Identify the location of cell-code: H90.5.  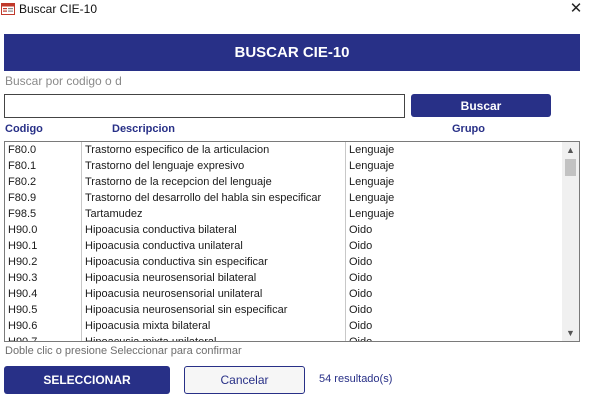
(43, 310).